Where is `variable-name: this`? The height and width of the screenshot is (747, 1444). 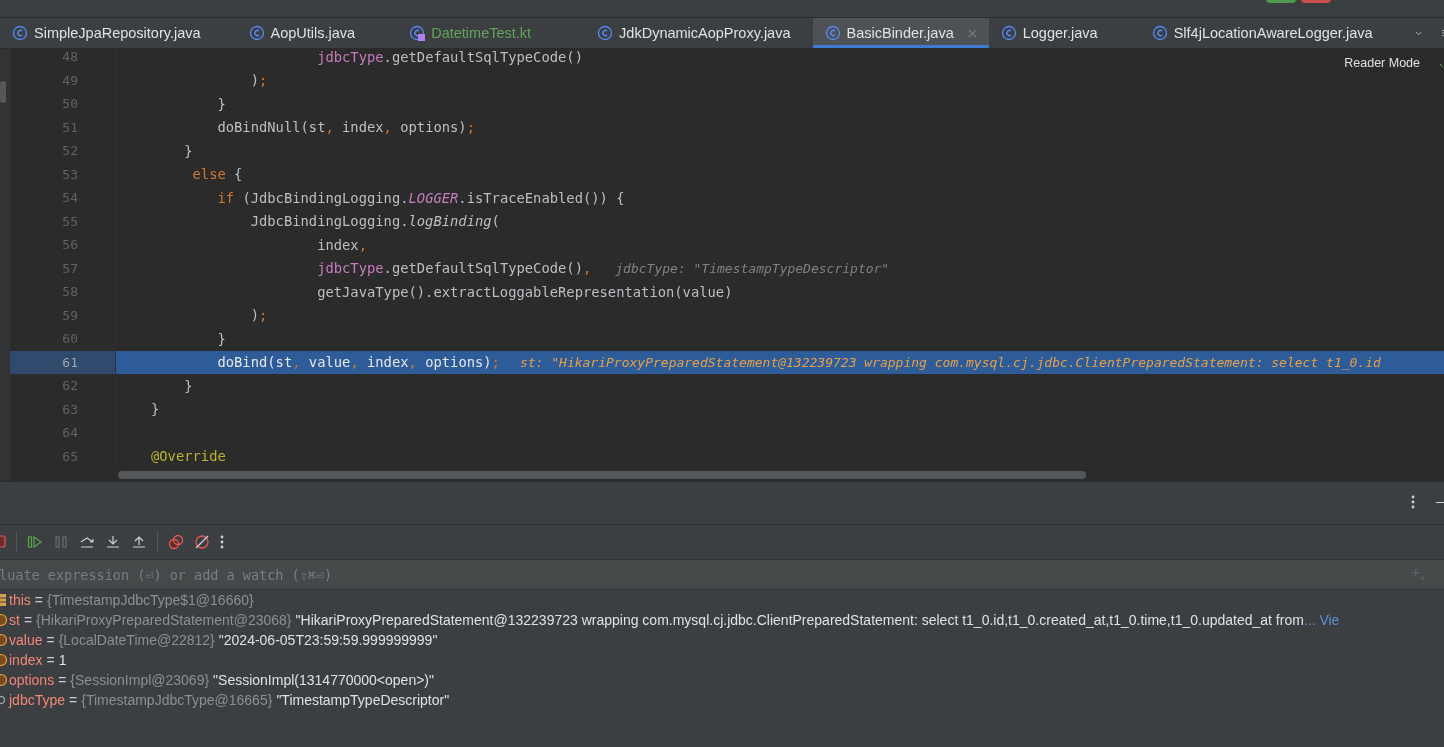 variable-name: this is located at coordinates (20, 600).